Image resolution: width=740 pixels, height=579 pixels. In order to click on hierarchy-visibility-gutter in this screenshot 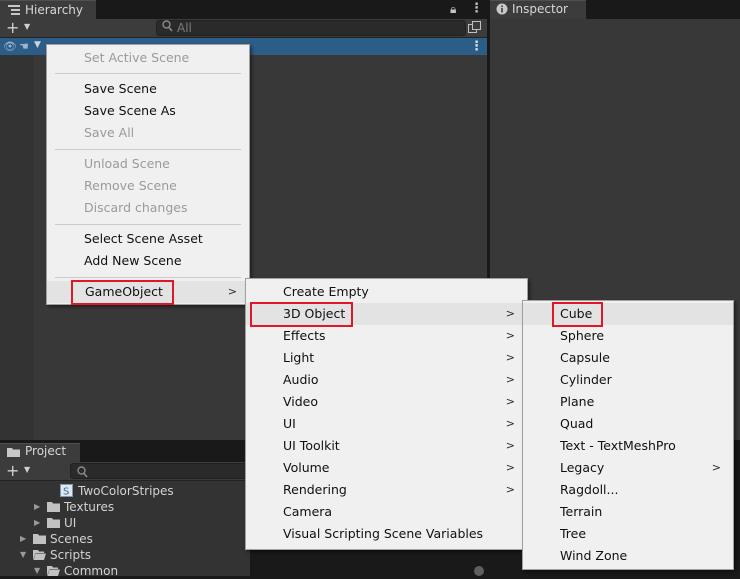, I will do `click(17, 239)`.